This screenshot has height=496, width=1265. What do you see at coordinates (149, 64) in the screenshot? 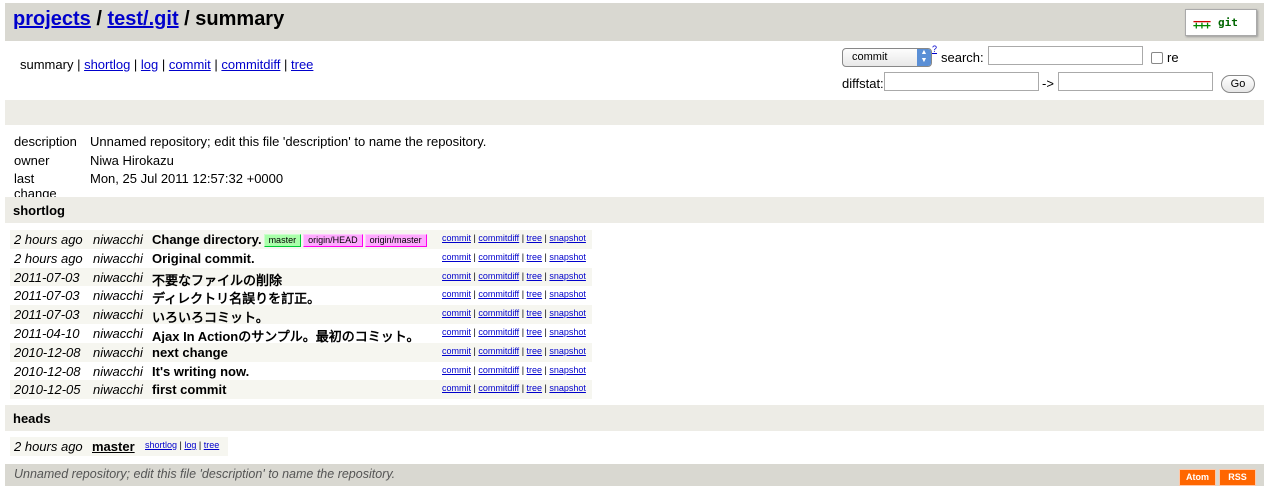
I see `nav-log: log` at bounding box center [149, 64].